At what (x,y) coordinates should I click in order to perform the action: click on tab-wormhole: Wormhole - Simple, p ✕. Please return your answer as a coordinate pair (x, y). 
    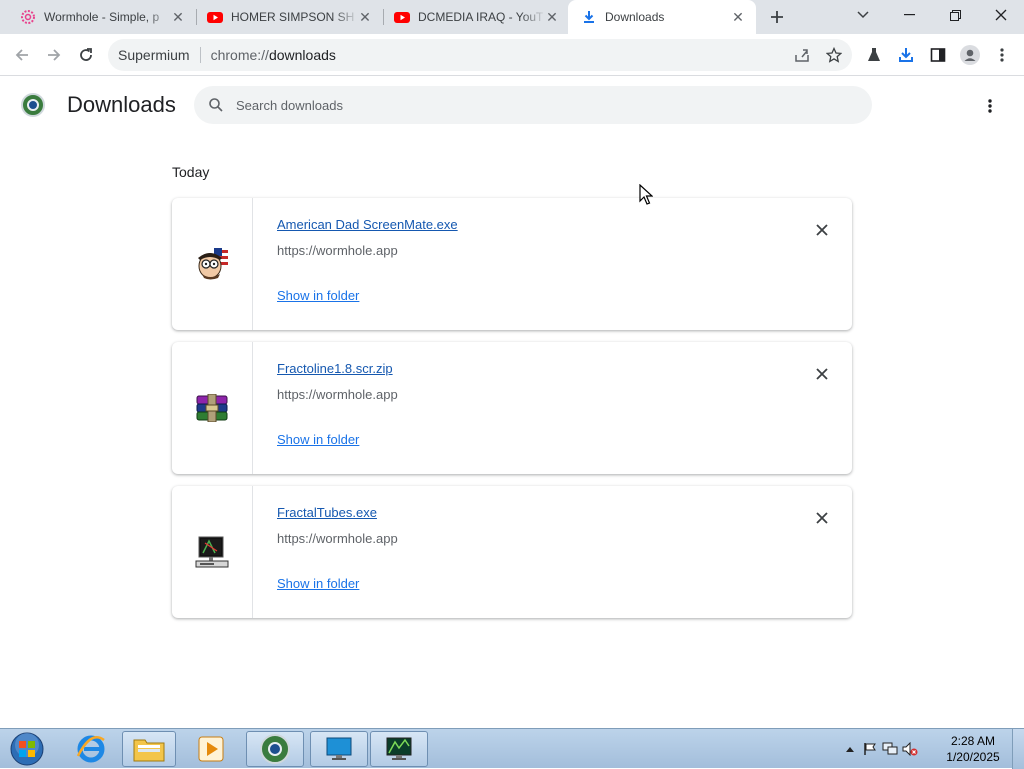
    Looking at the image, I should click on (108, 17).